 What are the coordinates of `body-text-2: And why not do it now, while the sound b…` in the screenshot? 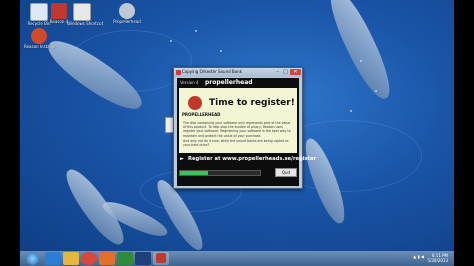 It's located at (236, 143).